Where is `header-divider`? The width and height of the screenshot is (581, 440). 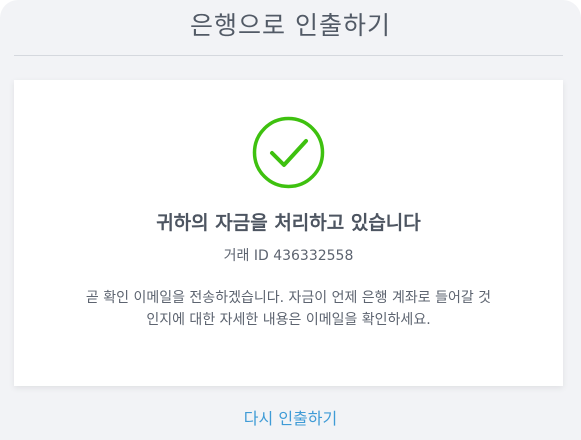
header-divider is located at coordinates (288, 55).